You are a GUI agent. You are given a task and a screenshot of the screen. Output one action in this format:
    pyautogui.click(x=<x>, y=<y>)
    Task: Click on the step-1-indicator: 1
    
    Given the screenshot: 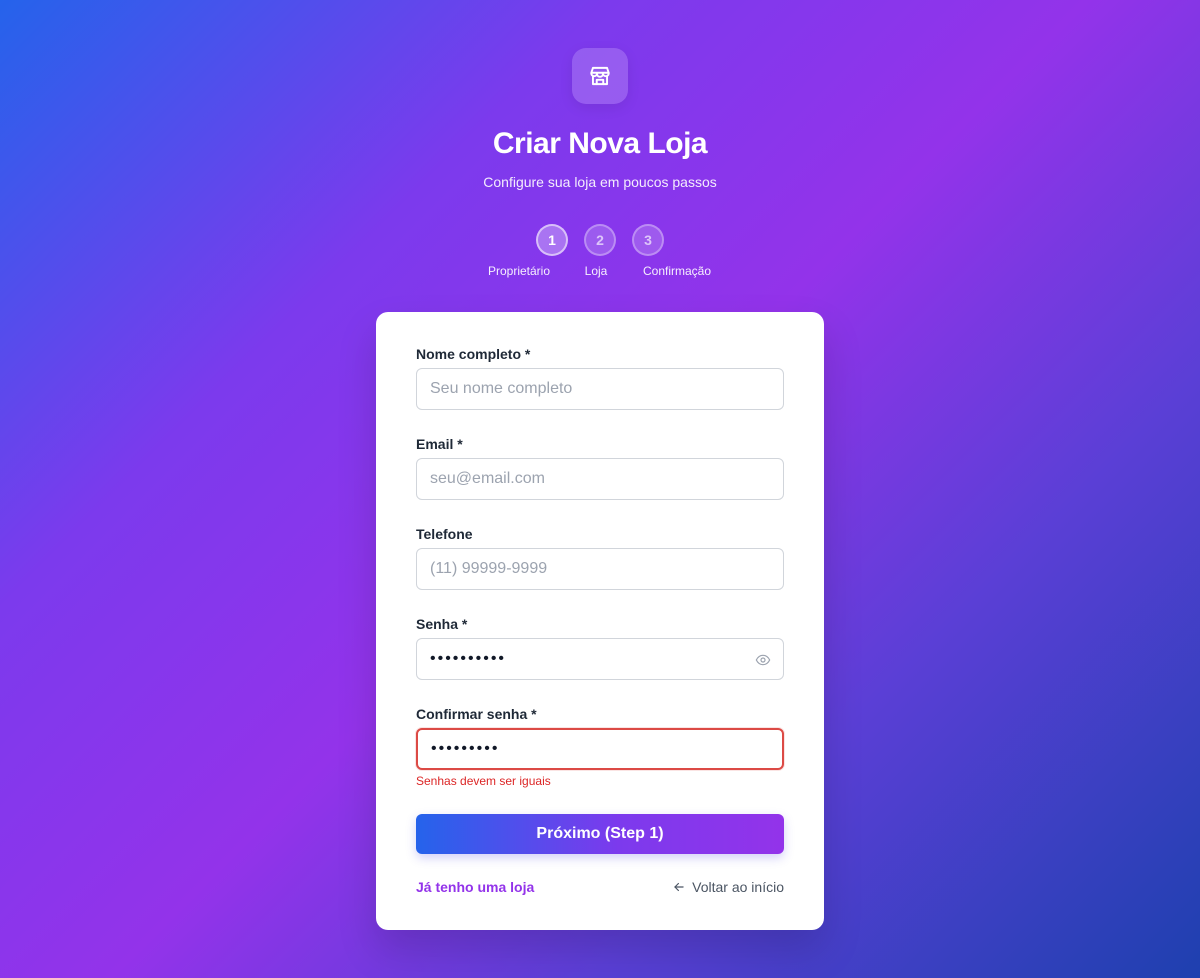 What is the action you would take?
    pyautogui.click(x=552, y=240)
    